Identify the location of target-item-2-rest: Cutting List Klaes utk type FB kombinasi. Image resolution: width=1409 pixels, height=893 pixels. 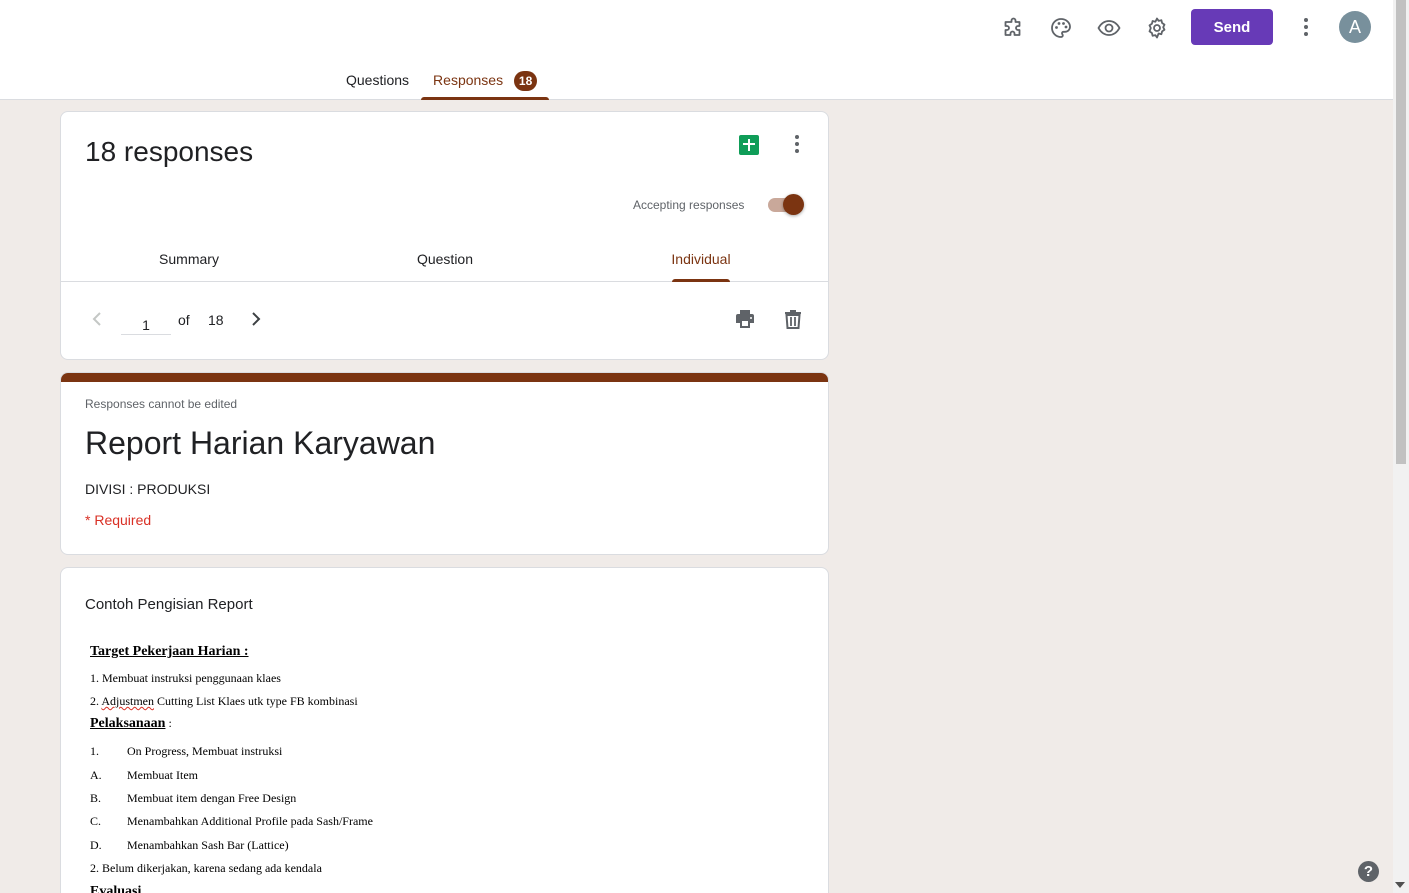
(256, 701).